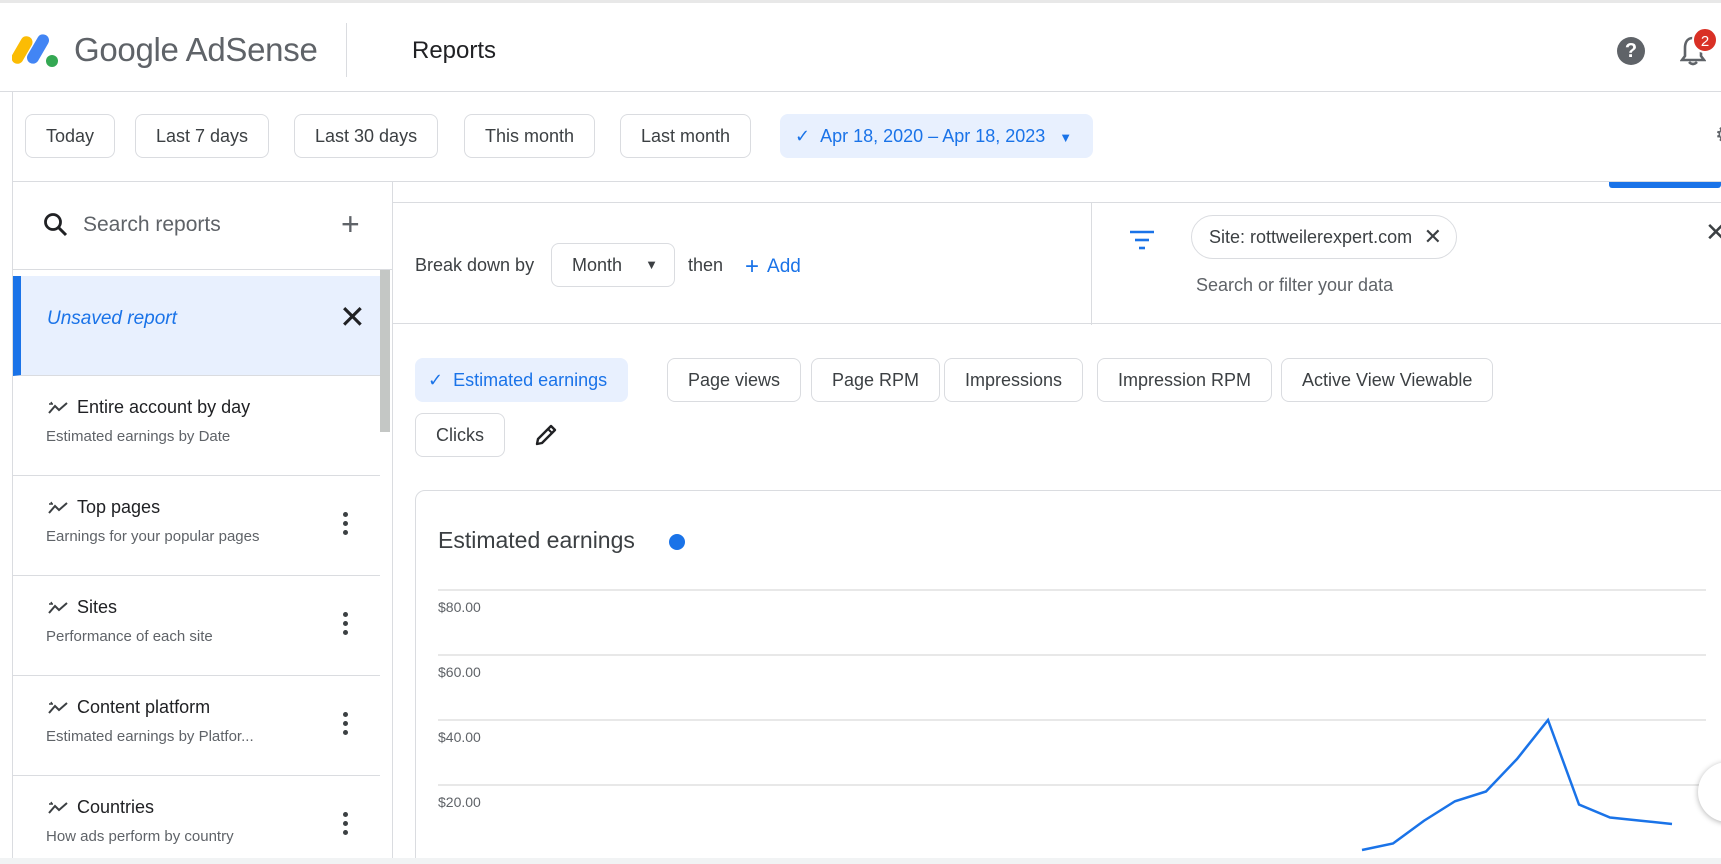 Image resolution: width=1721 pixels, height=864 pixels. What do you see at coordinates (70, 136) in the screenshot?
I see `date-chip-today: Today` at bounding box center [70, 136].